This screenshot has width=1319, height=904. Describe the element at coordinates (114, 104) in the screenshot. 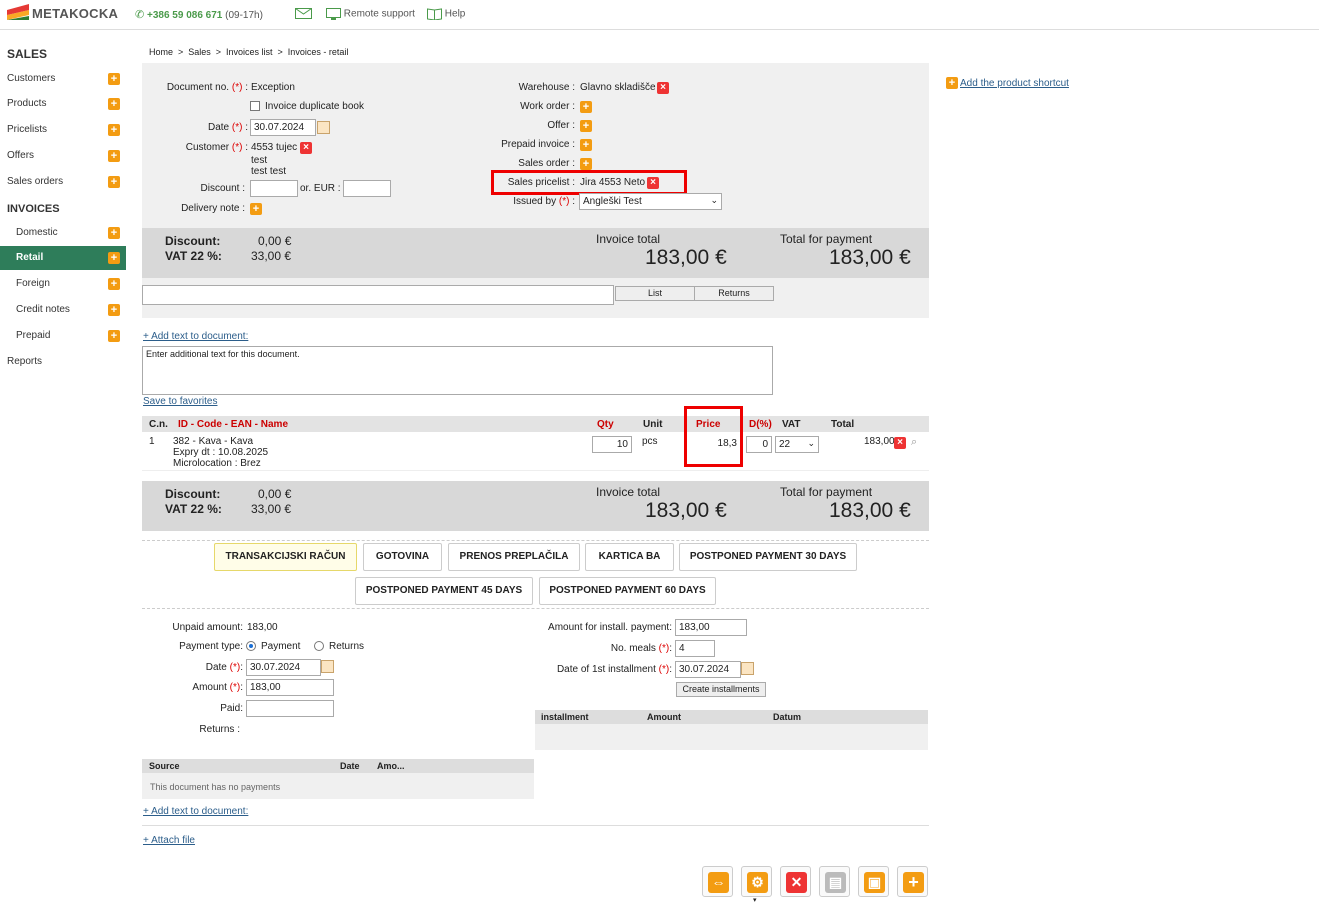

I see `add-product-icon: +` at that location.